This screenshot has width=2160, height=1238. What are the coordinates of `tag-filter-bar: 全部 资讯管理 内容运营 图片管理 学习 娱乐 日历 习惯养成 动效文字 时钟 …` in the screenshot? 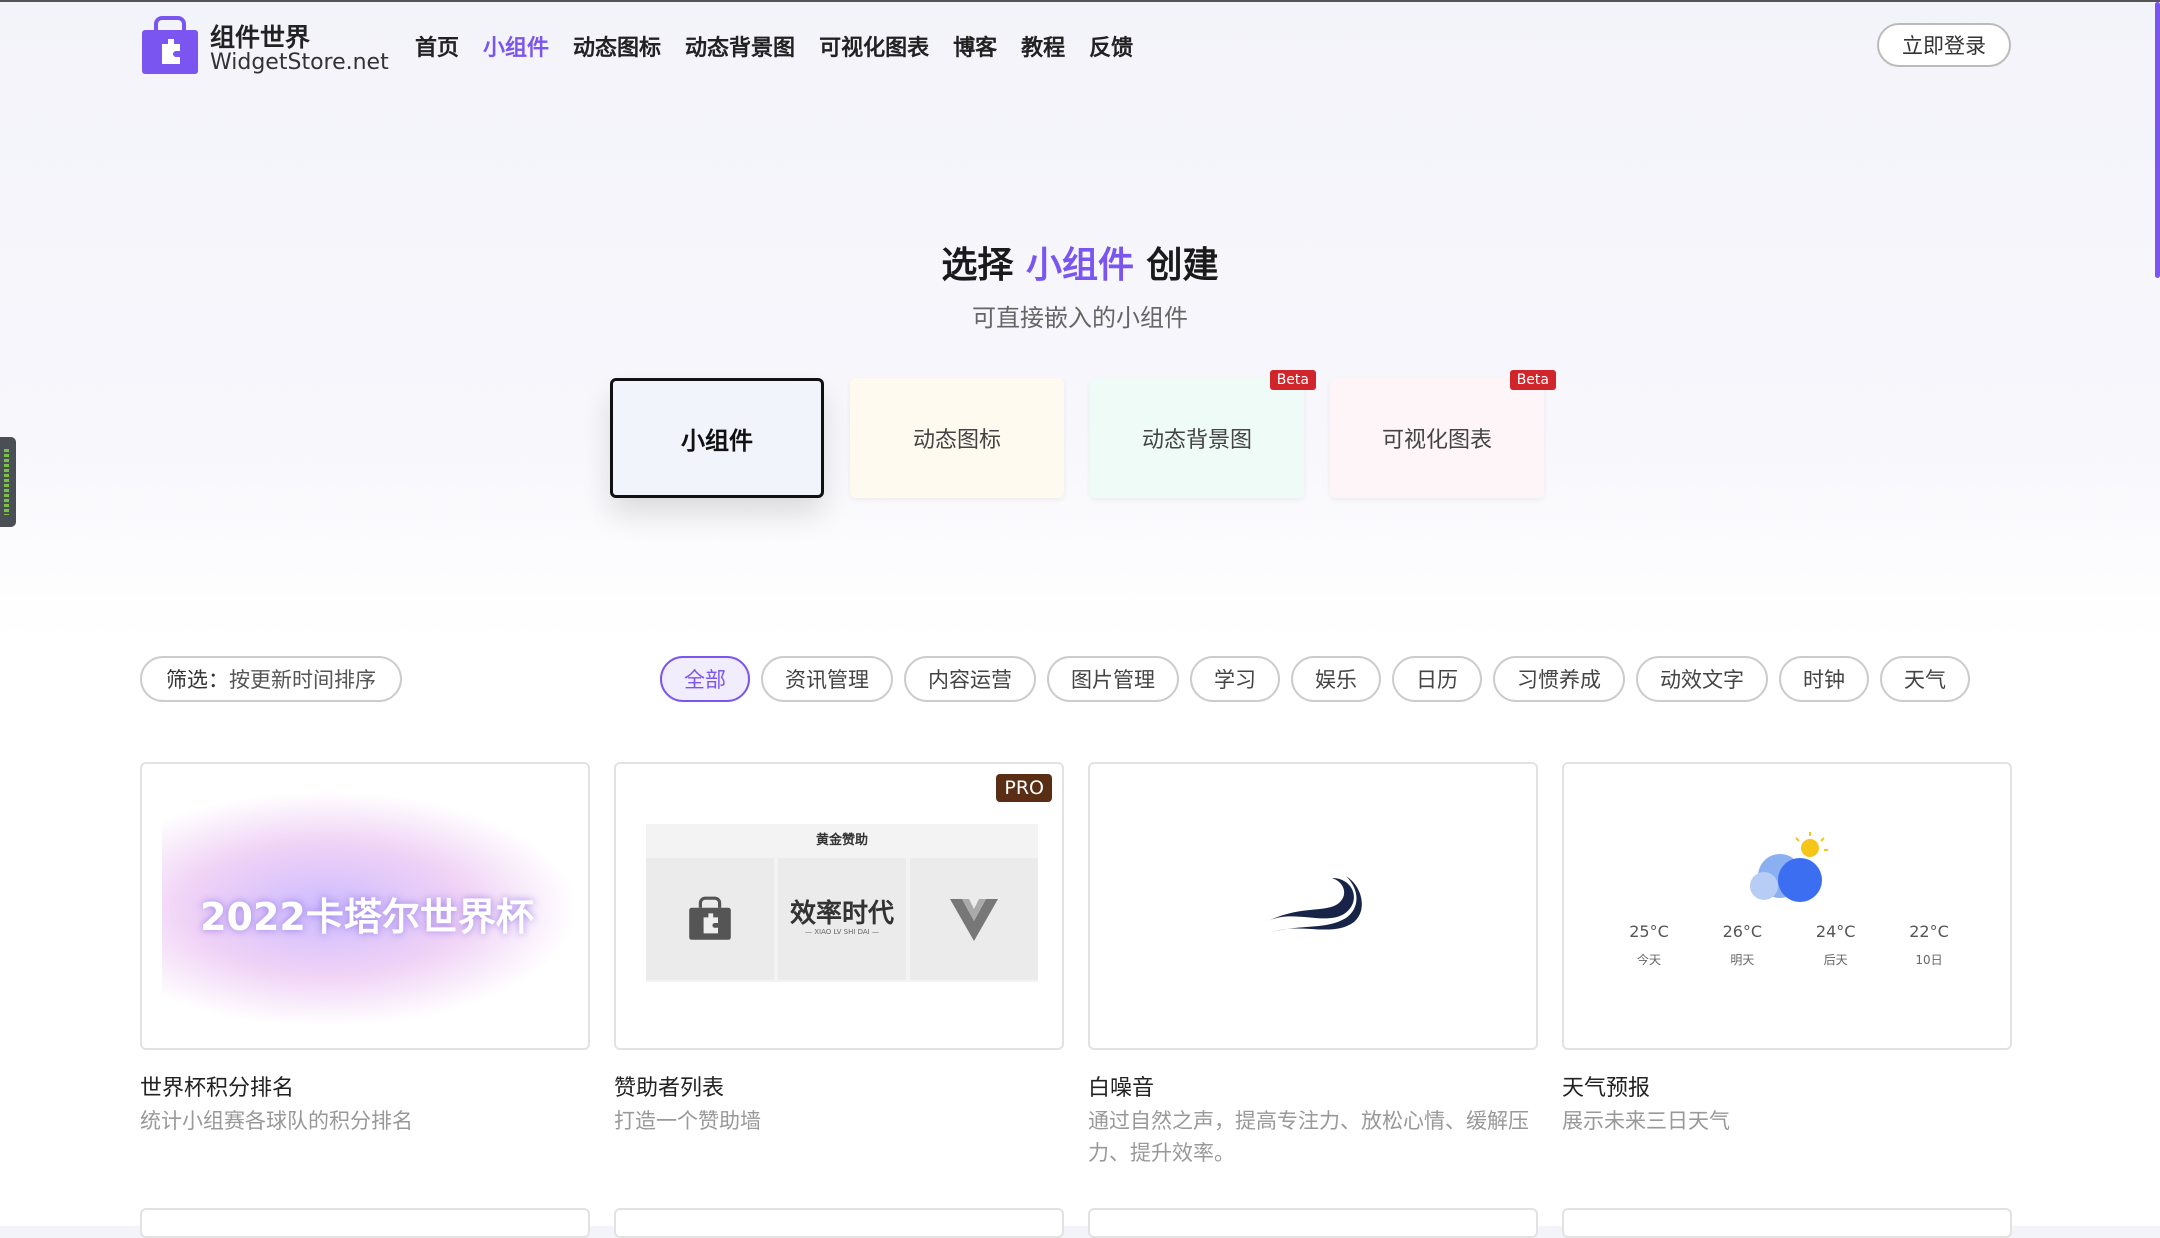 It's located at (1320, 679).